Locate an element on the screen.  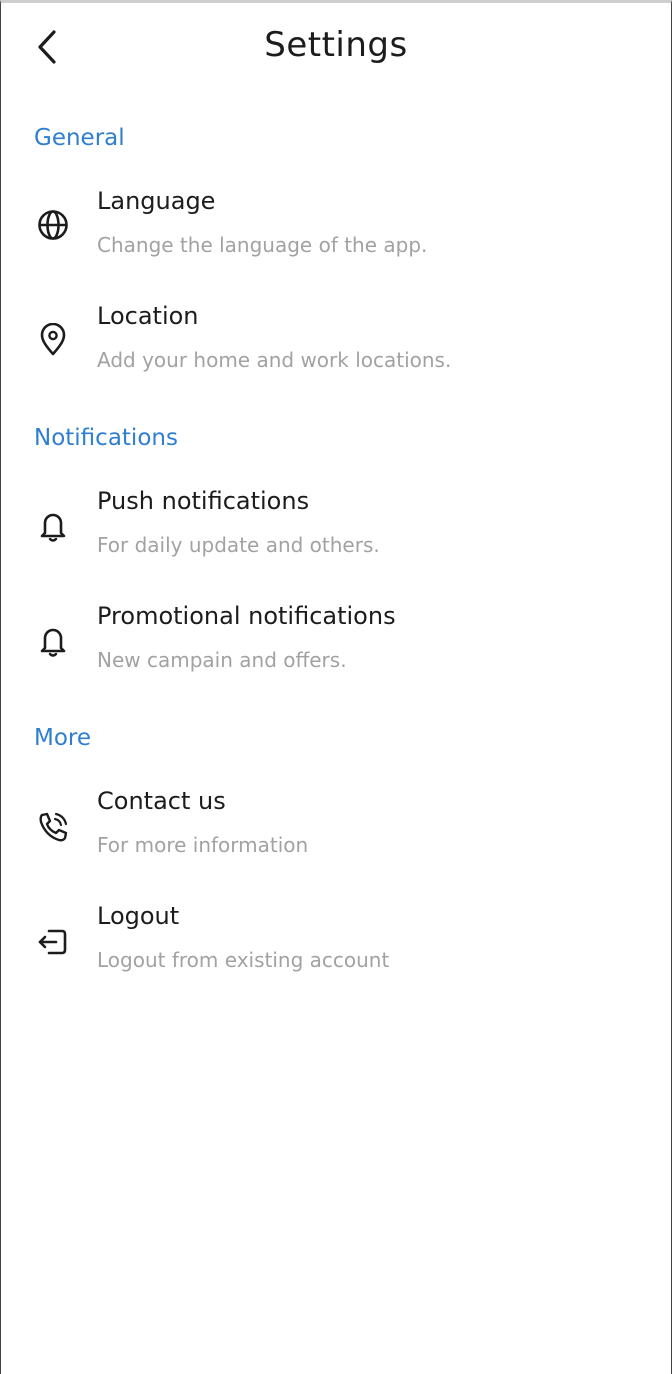
settings-item-description: For daily update and others. is located at coordinates (238, 545).